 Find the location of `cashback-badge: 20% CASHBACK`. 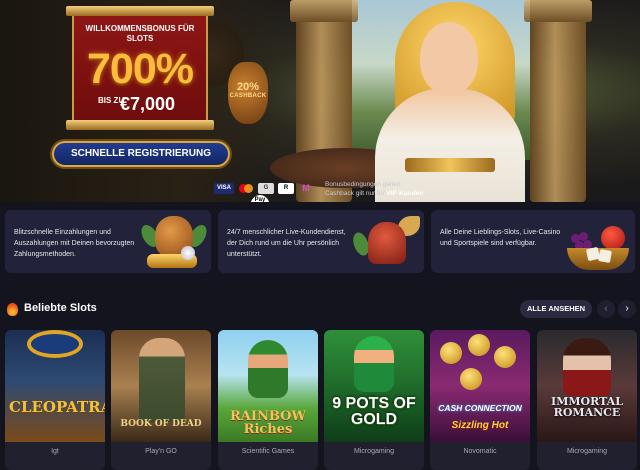

cashback-badge: 20% CASHBACK is located at coordinates (248, 90).